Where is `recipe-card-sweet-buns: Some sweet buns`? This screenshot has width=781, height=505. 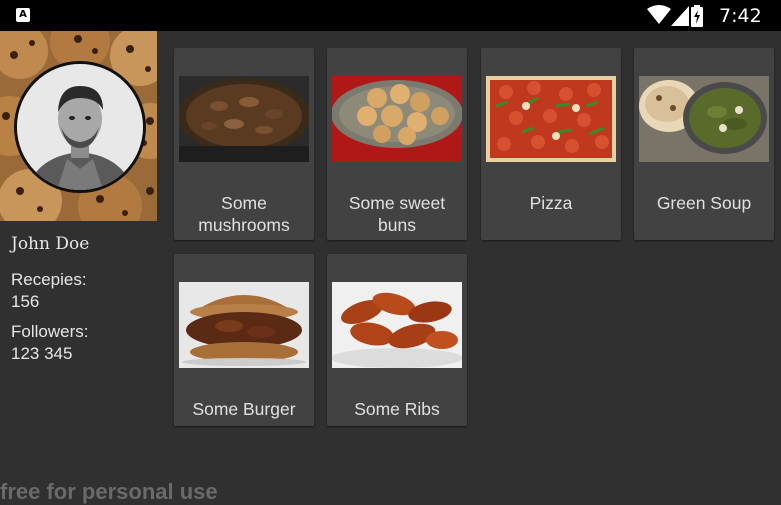 recipe-card-sweet-buns: Some sweet buns is located at coordinates (397, 144).